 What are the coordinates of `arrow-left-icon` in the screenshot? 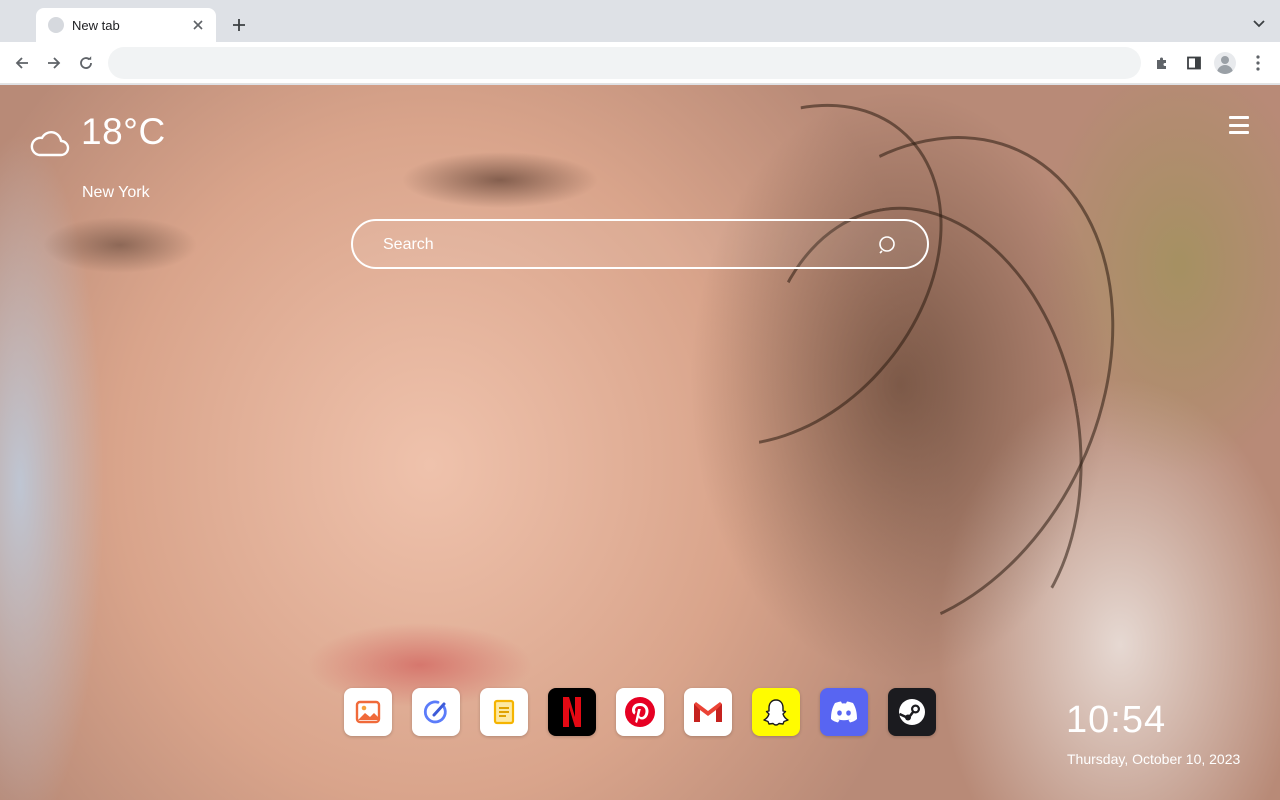 It's located at (22, 63).